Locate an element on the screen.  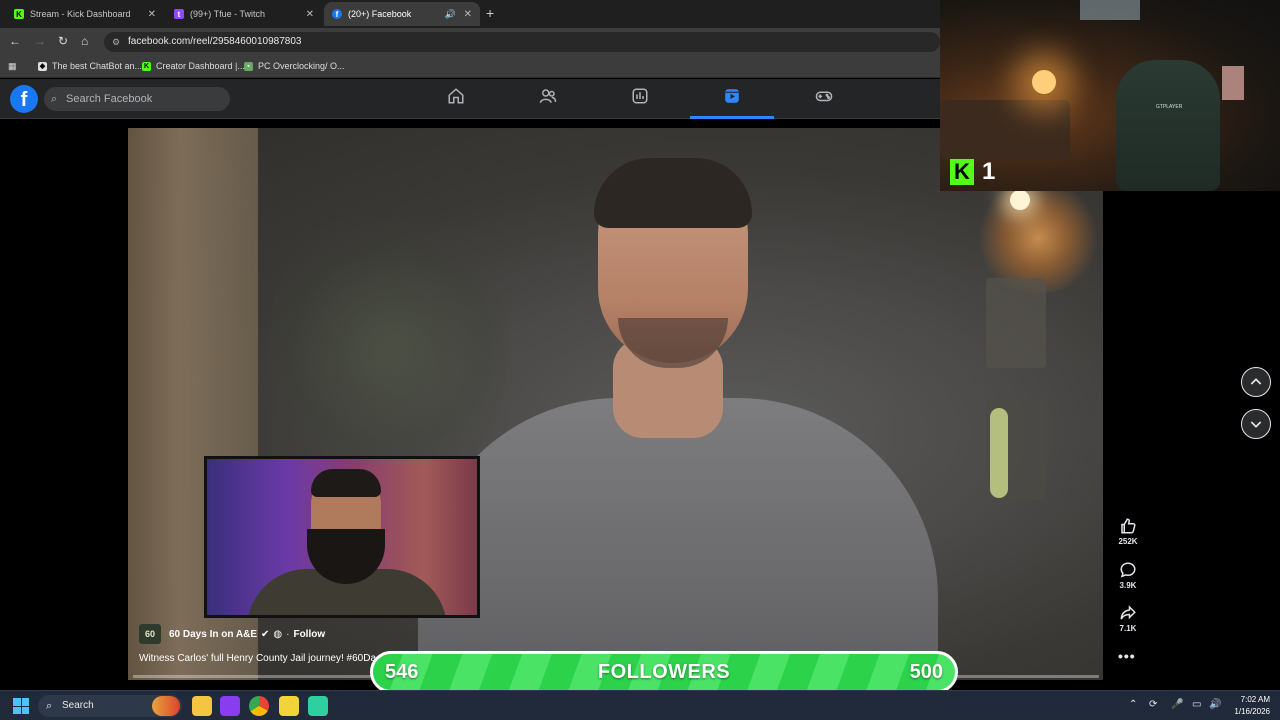
more-options-icon: ••• is located at coordinates (1127, 656).